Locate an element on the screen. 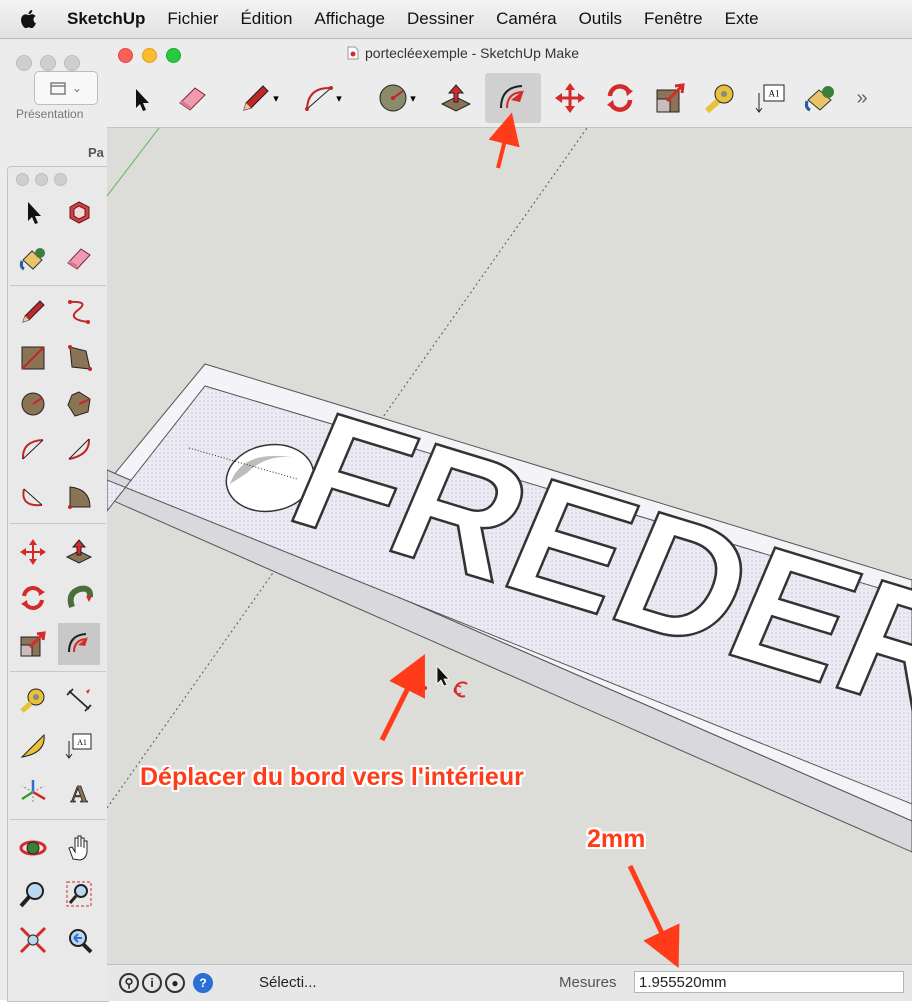 Image resolution: width=912 pixels, height=1002 pixels. toolbar-arc-tool: ▾ is located at coordinates (322, 98).